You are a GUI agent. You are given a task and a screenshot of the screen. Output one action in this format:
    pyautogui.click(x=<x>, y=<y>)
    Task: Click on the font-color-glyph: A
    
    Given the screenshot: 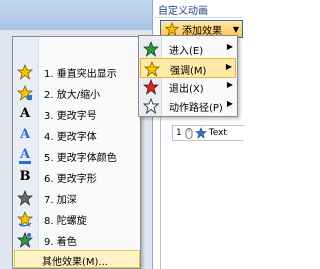 What is the action you would take?
    pyautogui.click(x=25, y=154)
    